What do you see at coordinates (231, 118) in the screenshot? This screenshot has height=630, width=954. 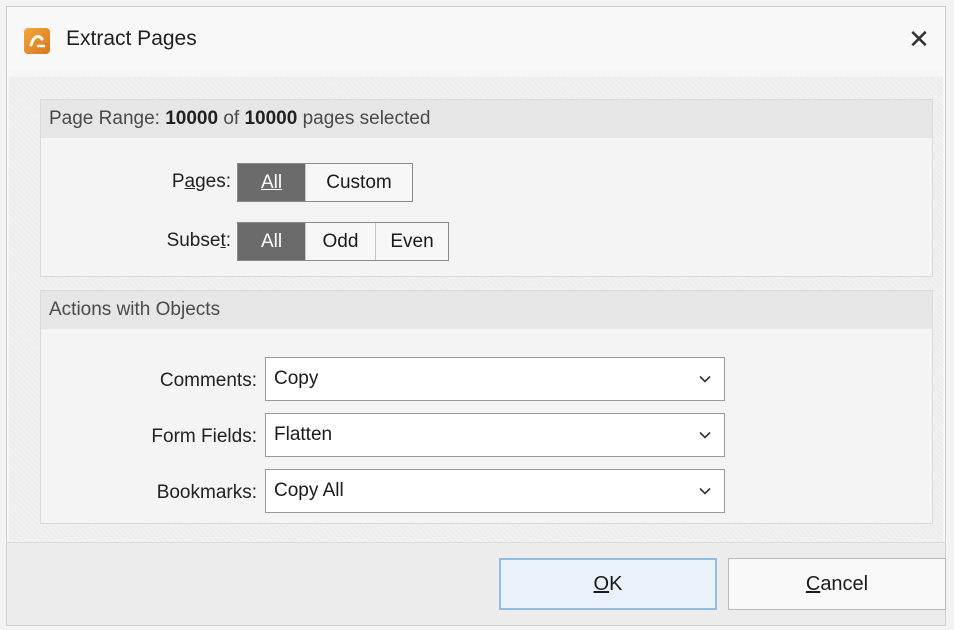 I see `of-label: of` at bounding box center [231, 118].